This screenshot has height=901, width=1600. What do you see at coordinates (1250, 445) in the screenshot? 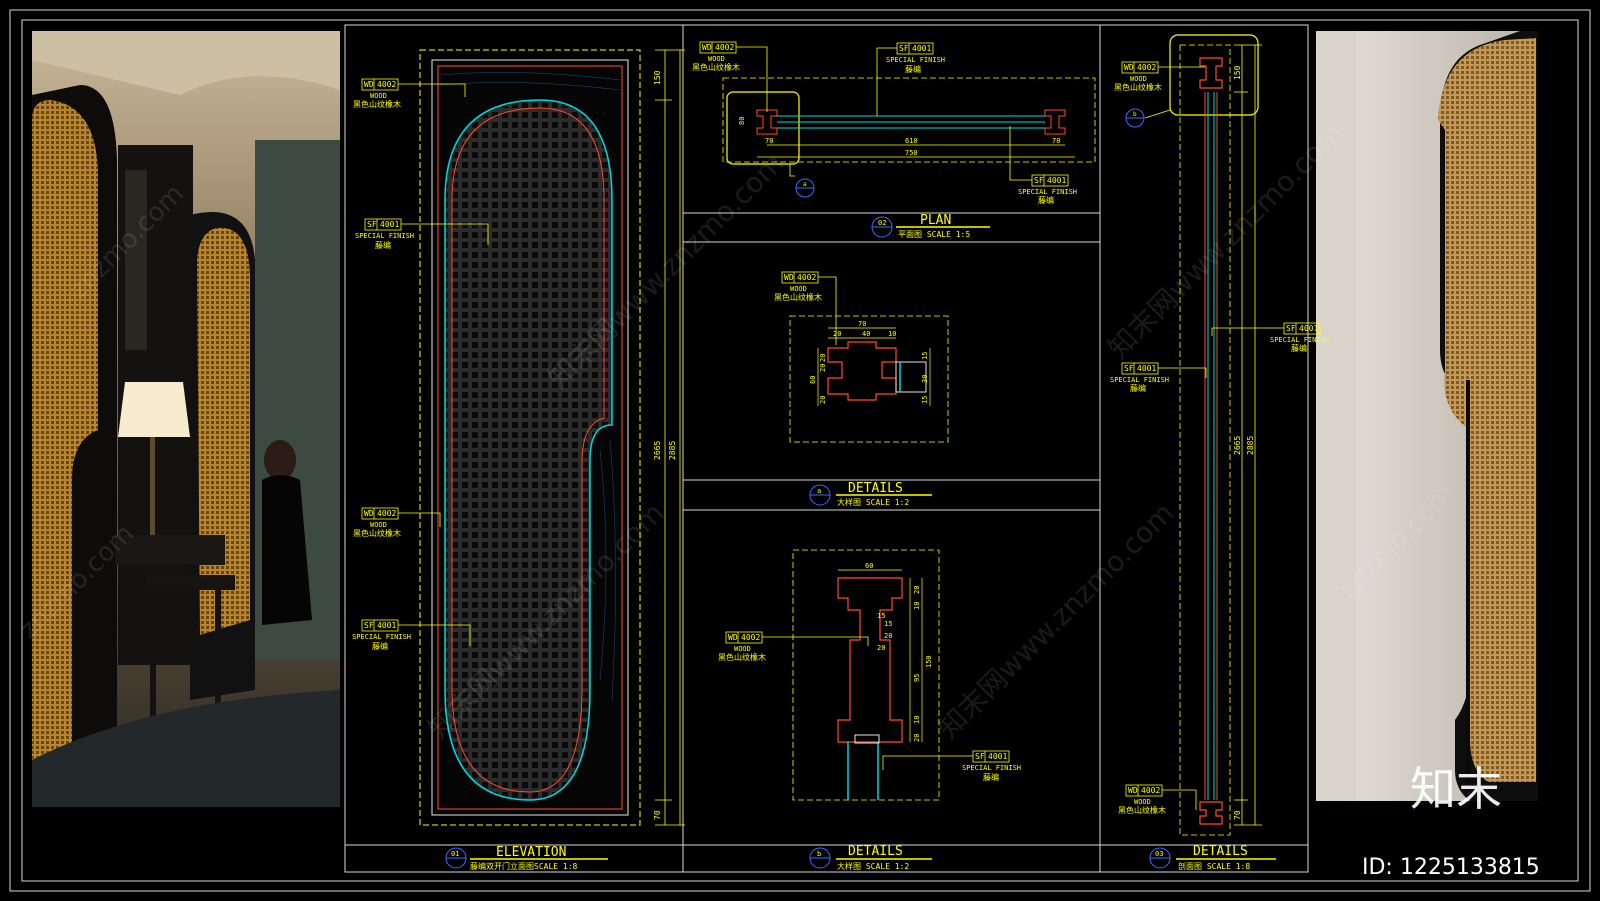
I see `svg-text: 2885` at bounding box center [1250, 445].